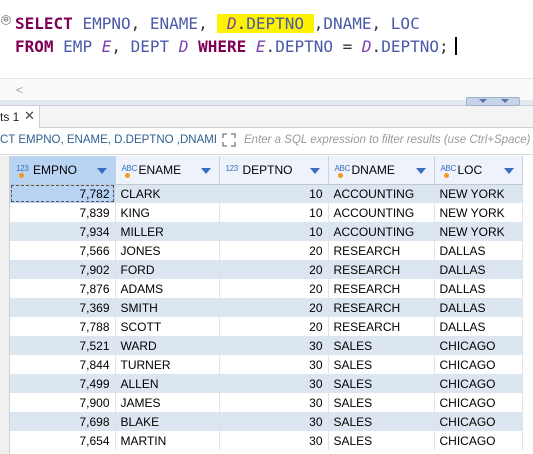 The image size is (533, 454). Describe the element at coordinates (63, 288) in the screenshot. I see `cell-empno: 7,876` at that location.